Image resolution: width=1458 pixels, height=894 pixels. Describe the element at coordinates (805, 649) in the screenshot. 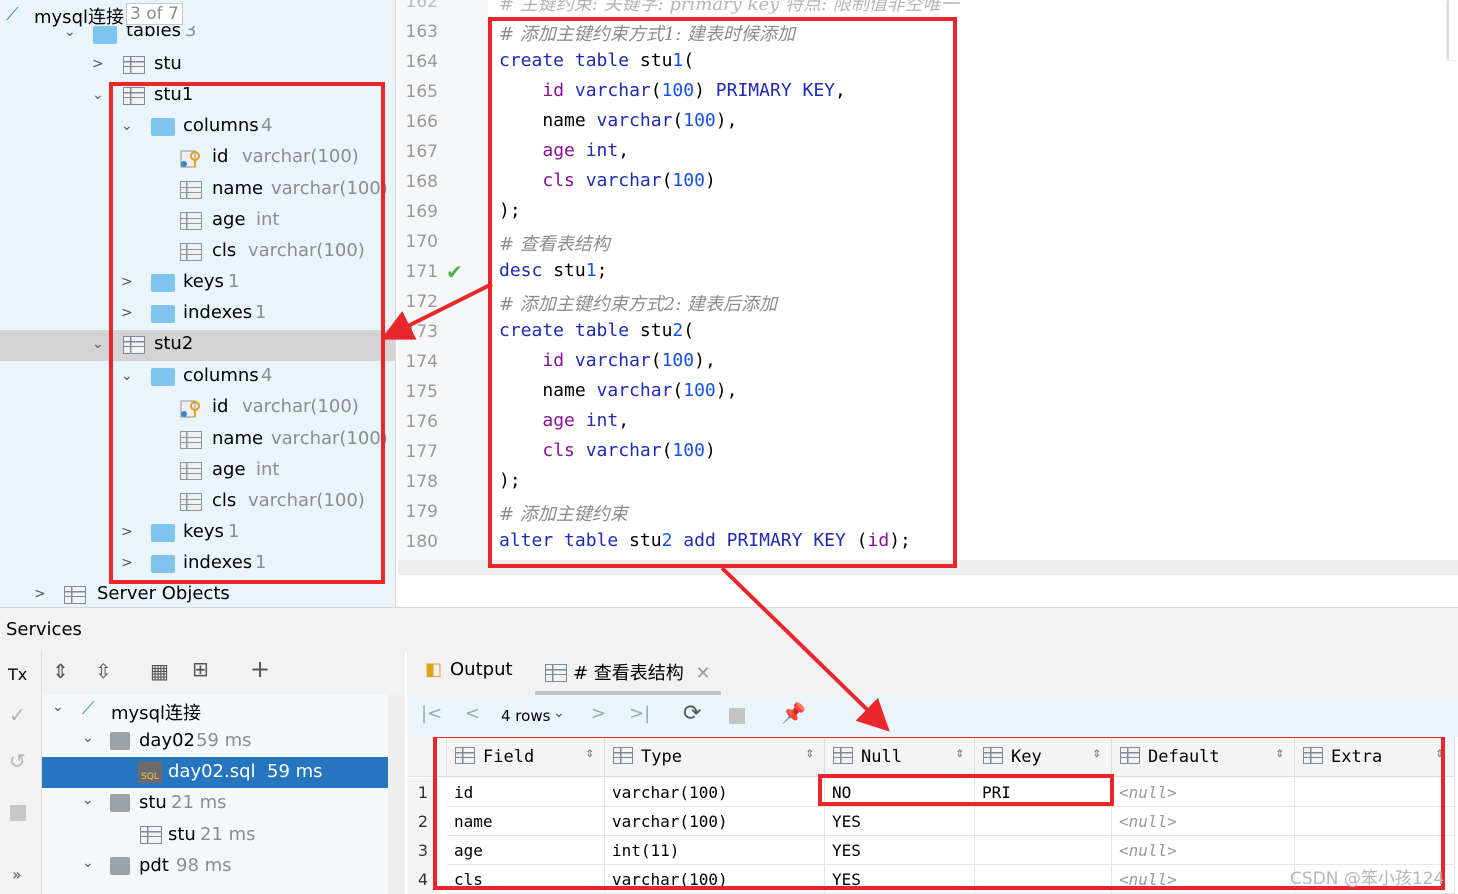

I see `arrow-code-to-grid` at that location.